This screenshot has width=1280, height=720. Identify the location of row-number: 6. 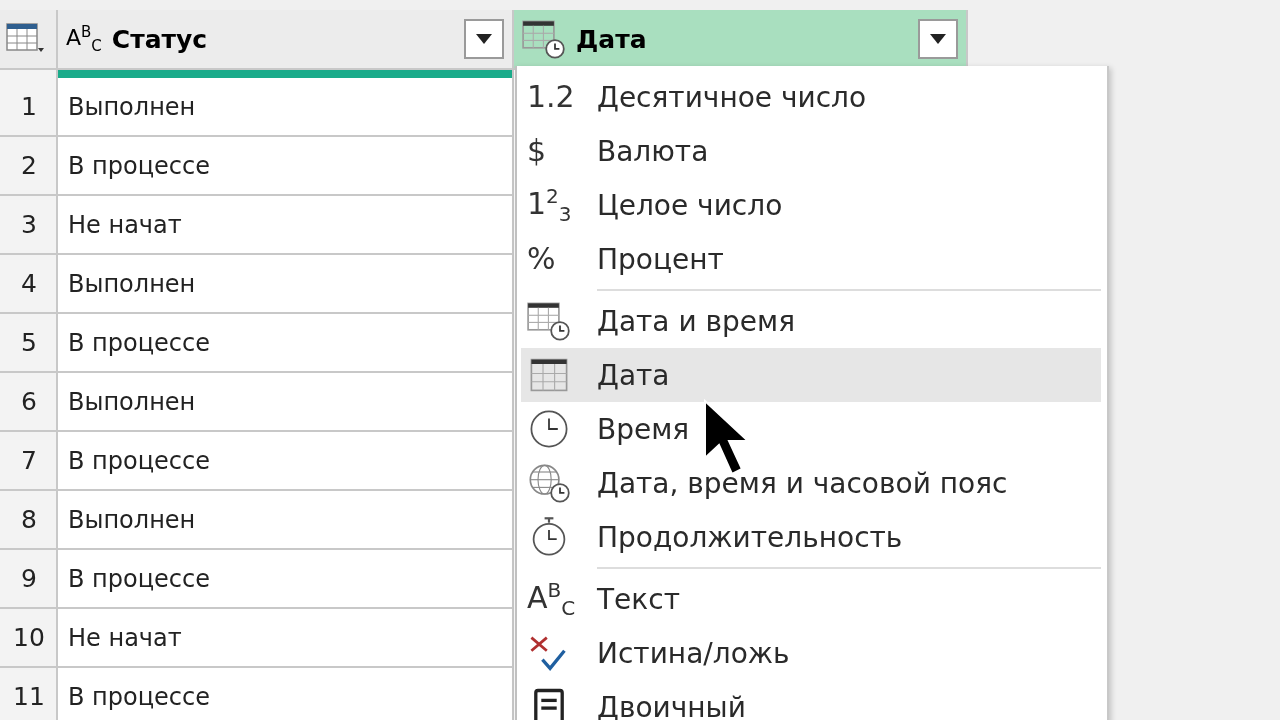
(28, 402).